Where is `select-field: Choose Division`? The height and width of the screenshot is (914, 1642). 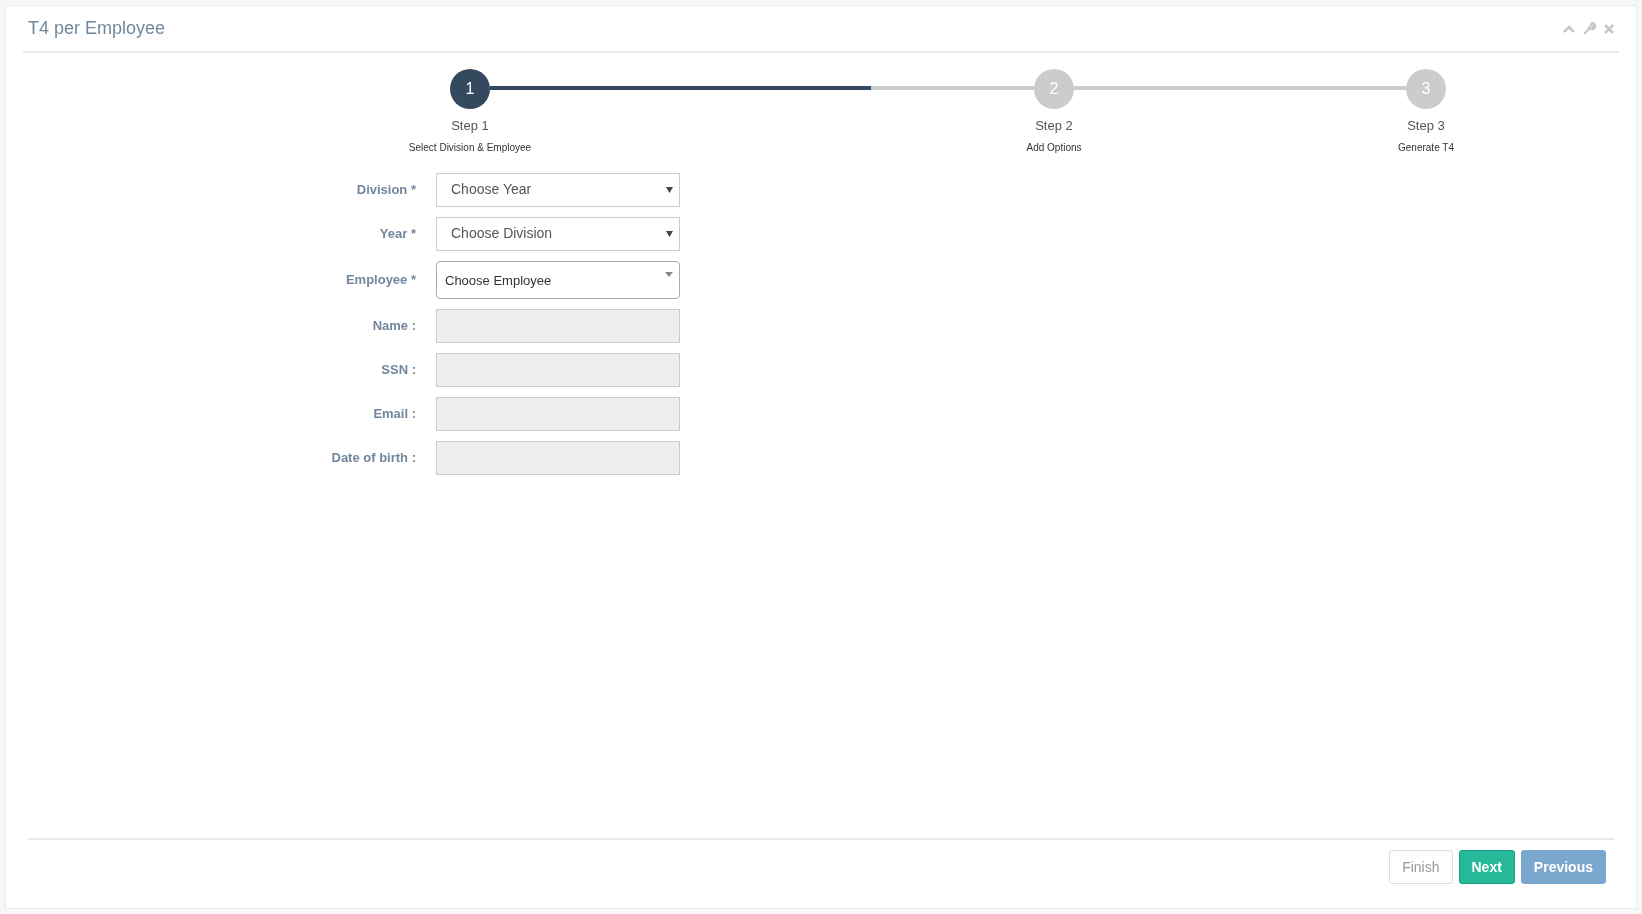
select-field: Choose Division is located at coordinates (558, 233).